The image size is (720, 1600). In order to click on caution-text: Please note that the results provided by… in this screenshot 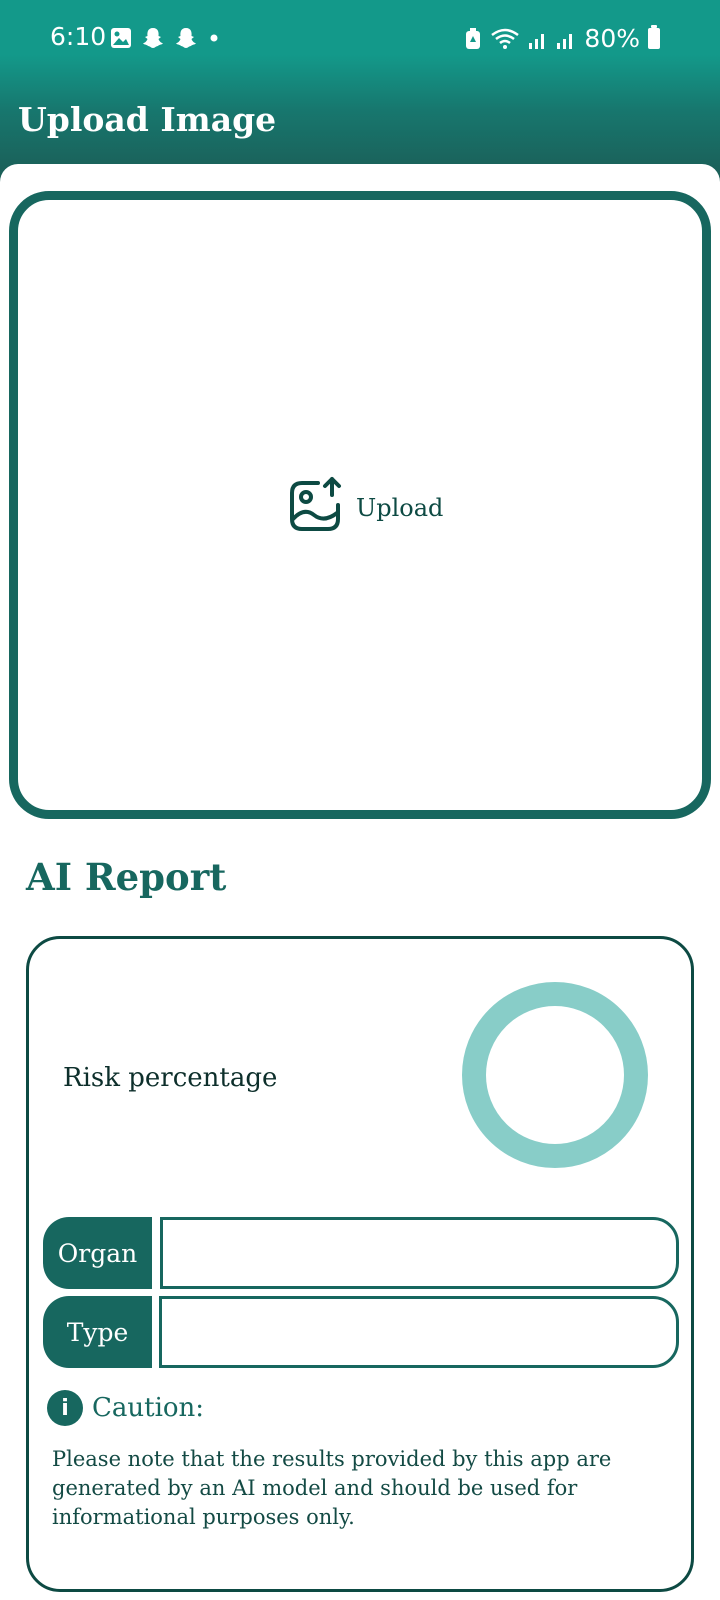, I will do `click(332, 1488)`.